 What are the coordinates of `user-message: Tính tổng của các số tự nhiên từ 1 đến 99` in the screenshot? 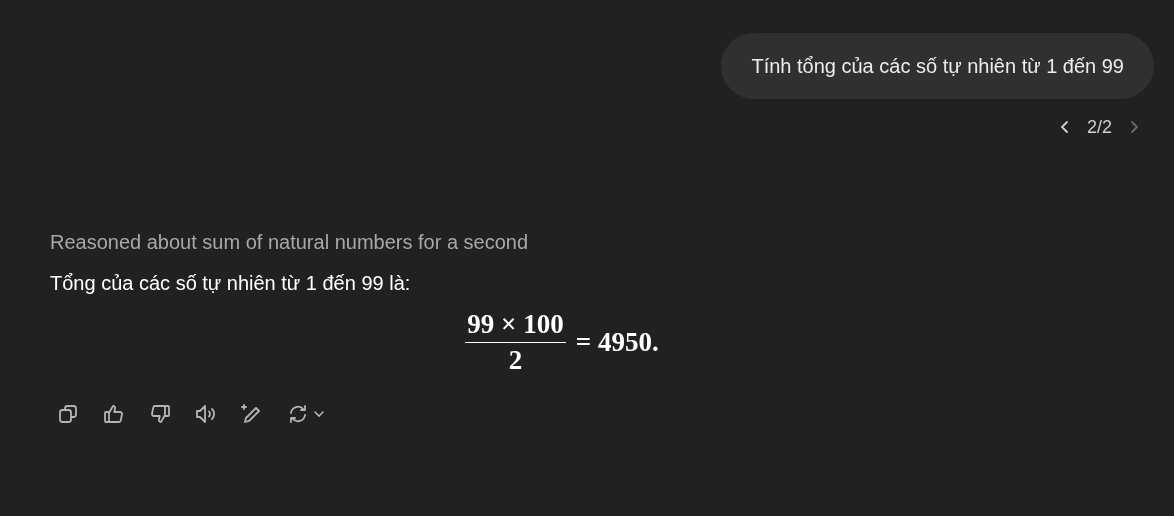 It's located at (937, 66).